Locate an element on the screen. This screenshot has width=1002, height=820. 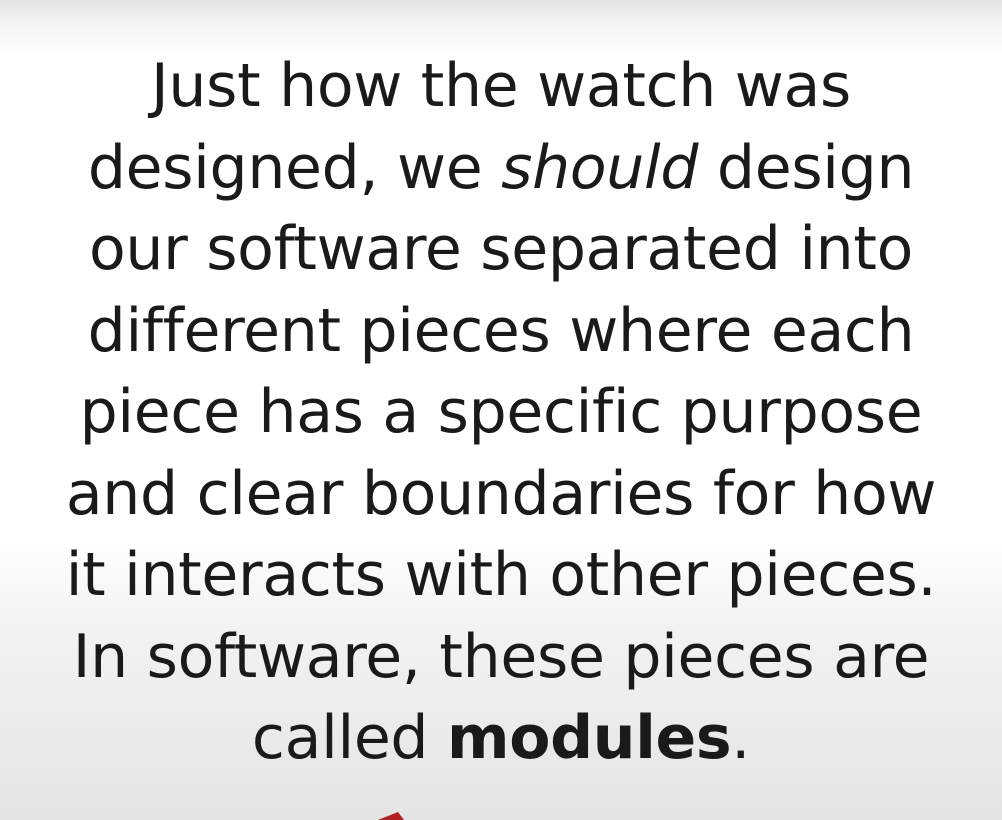
text-line-9: called modules. is located at coordinates (501, 739).